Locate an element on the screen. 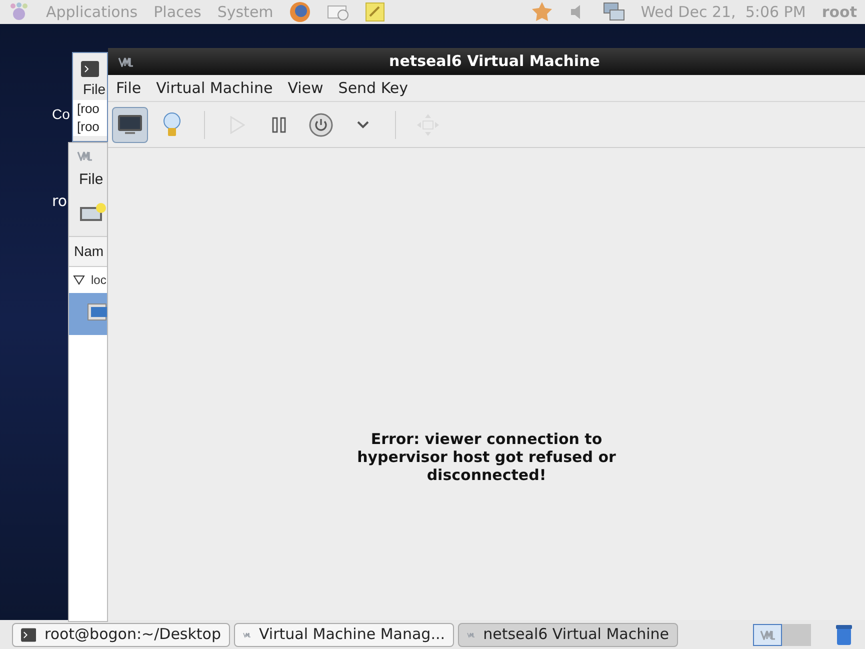 This screenshot has height=649, width=865. pause-icon is located at coordinates (279, 124).